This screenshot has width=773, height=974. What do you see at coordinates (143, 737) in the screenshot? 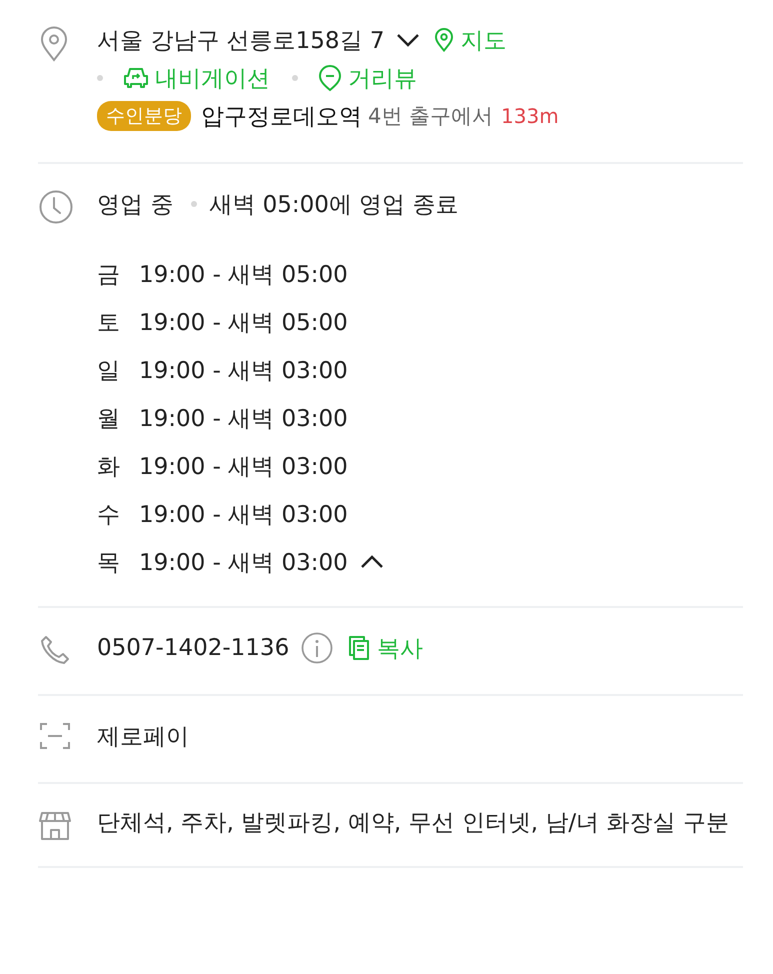
I see `payment-method: 제로페이` at bounding box center [143, 737].